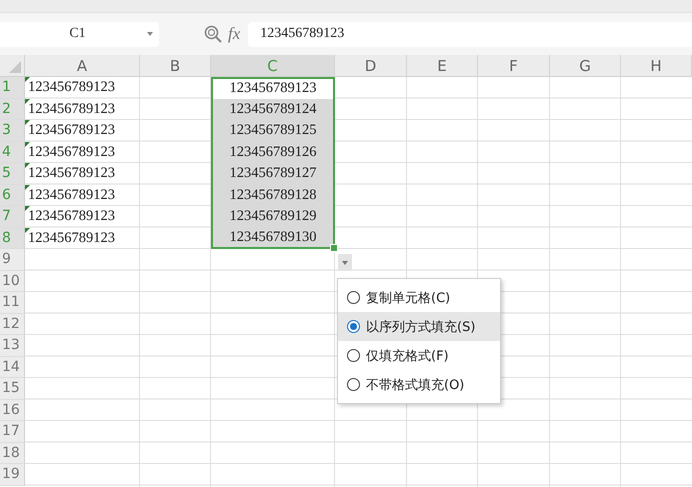 This screenshot has height=487, width=692. I want to click on row-header: 19, so click(12, 475).